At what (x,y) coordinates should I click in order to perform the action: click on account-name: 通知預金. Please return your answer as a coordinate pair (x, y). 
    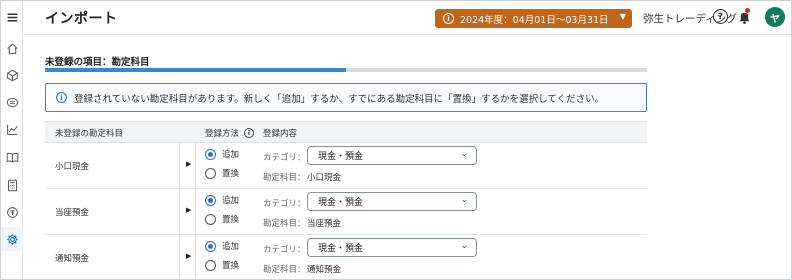
    Looking at the image, I should click on (72, 259).